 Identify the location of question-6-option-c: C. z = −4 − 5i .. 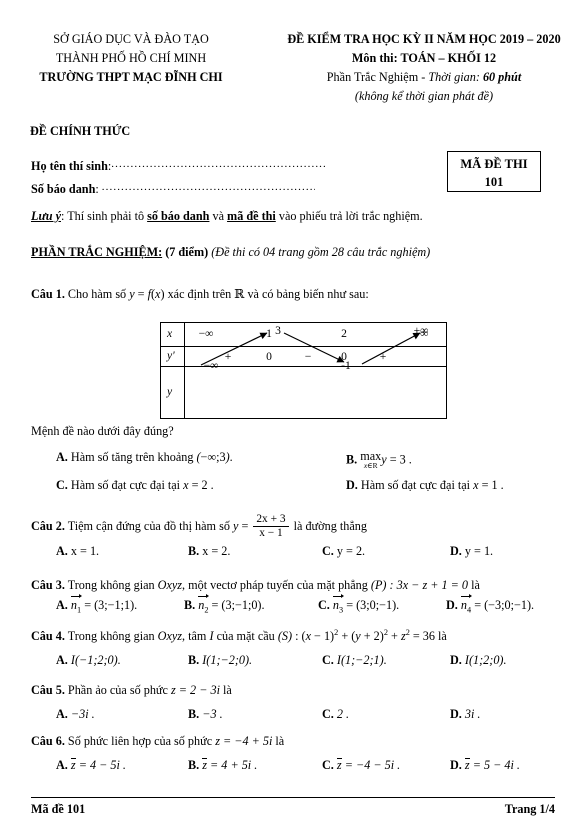
(361, 765).